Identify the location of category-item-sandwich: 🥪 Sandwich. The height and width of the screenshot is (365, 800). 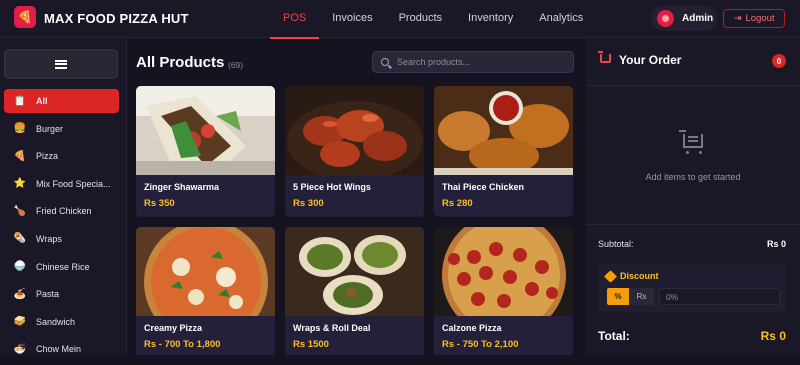
(61, 322).